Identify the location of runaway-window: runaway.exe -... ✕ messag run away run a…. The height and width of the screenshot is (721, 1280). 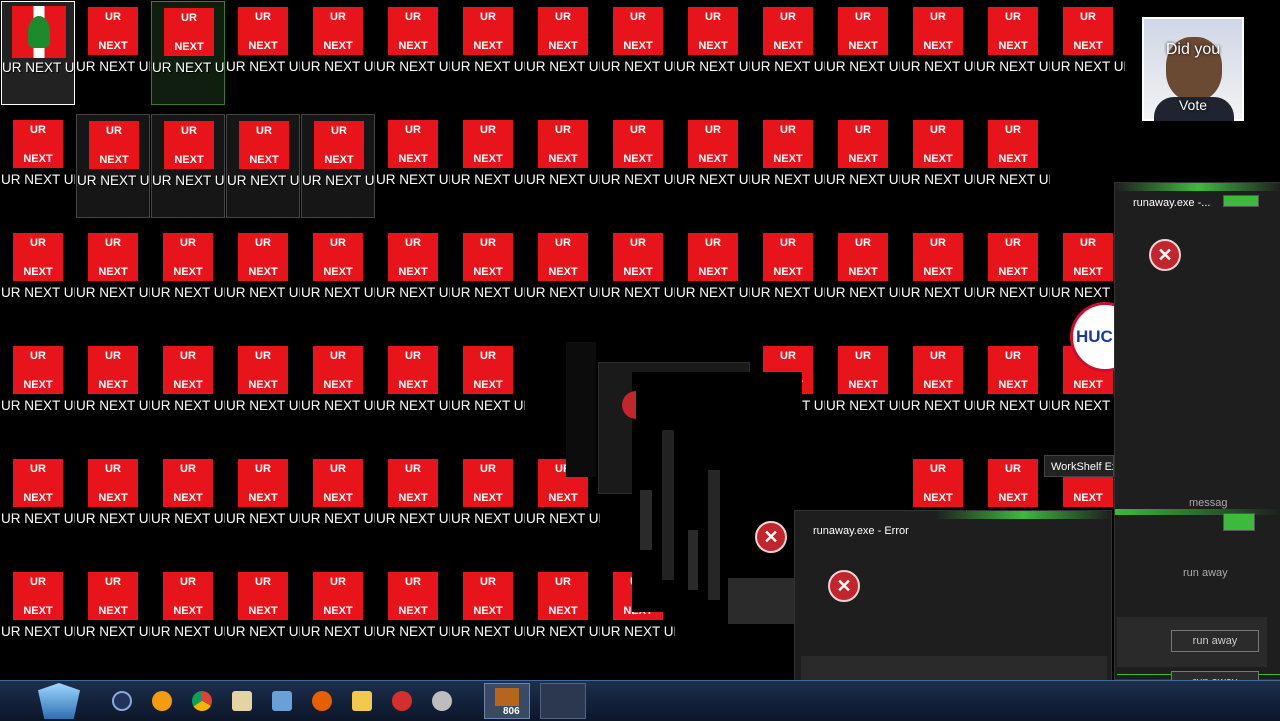
(1197, 437).